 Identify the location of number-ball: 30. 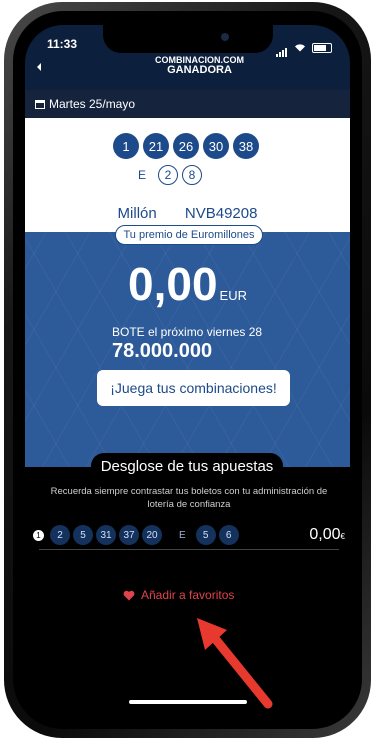
(216, 146).